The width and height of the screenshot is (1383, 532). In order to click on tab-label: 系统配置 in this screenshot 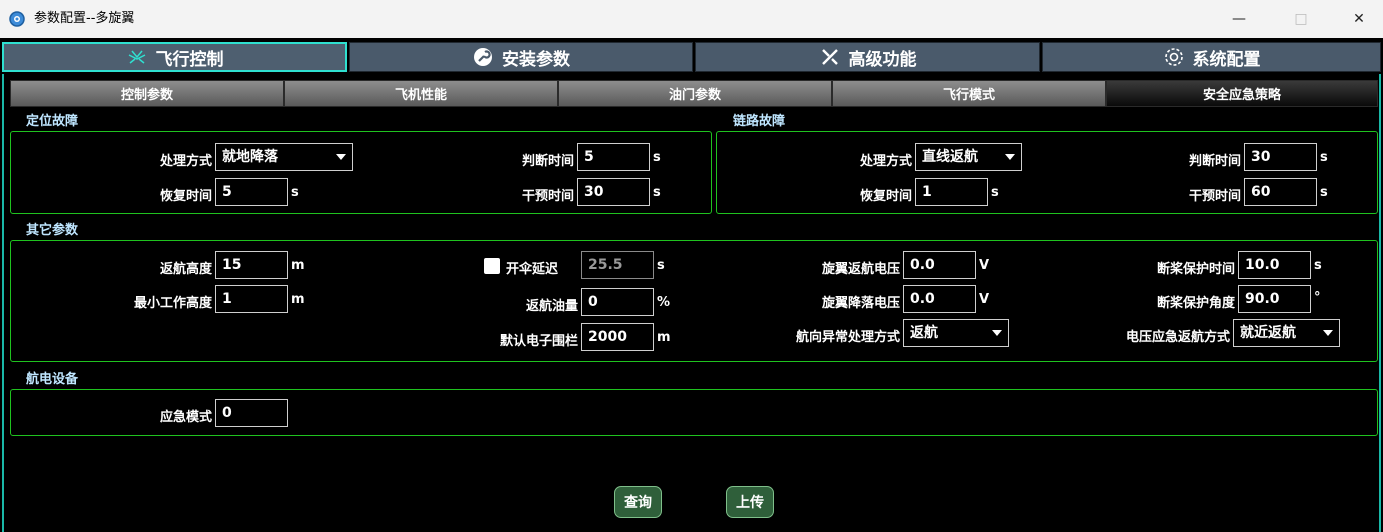, I will do `click(1226, 59)`.